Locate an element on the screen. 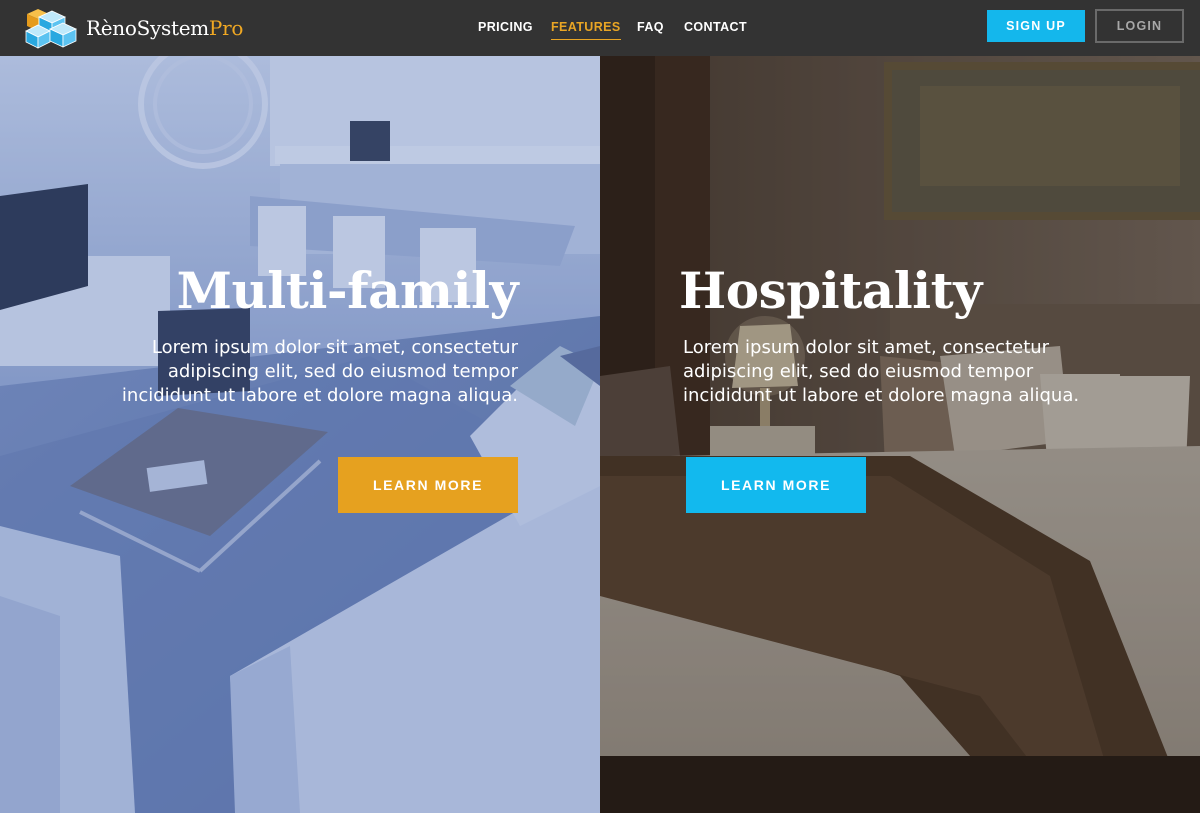  brand-name-accent: Pro is located at coordinates (226, 28).